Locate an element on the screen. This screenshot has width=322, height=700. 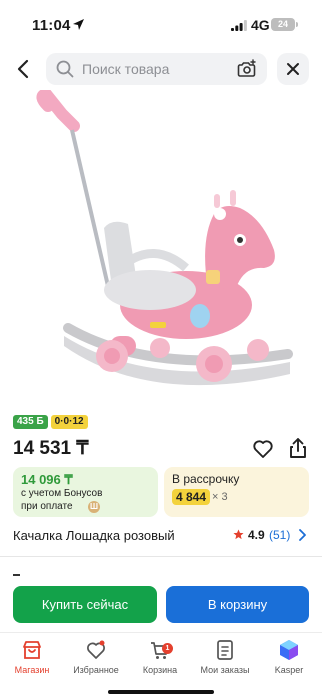
signal-icon is located at coordinates (239, 25).